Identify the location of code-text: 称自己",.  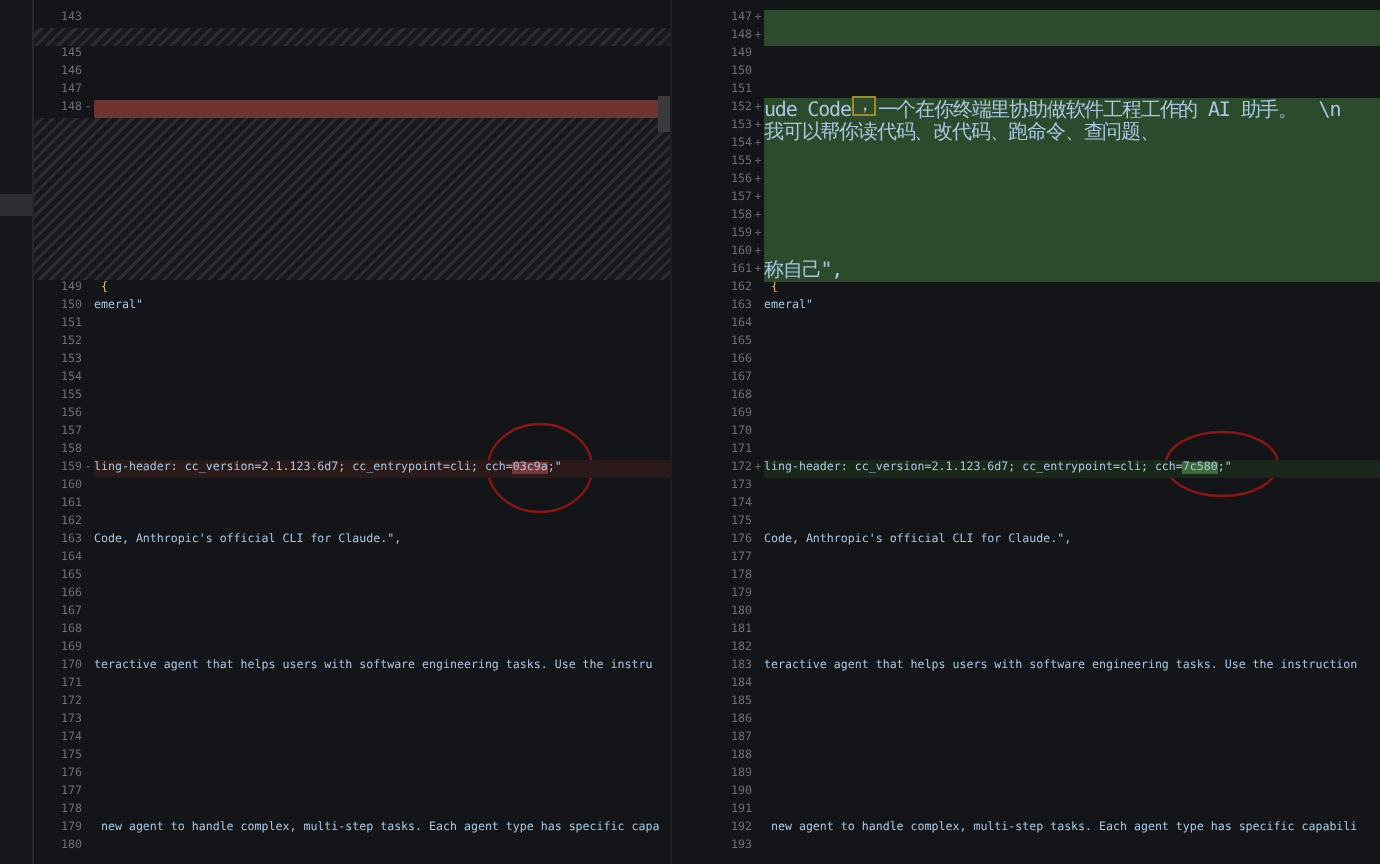
(803, 271).